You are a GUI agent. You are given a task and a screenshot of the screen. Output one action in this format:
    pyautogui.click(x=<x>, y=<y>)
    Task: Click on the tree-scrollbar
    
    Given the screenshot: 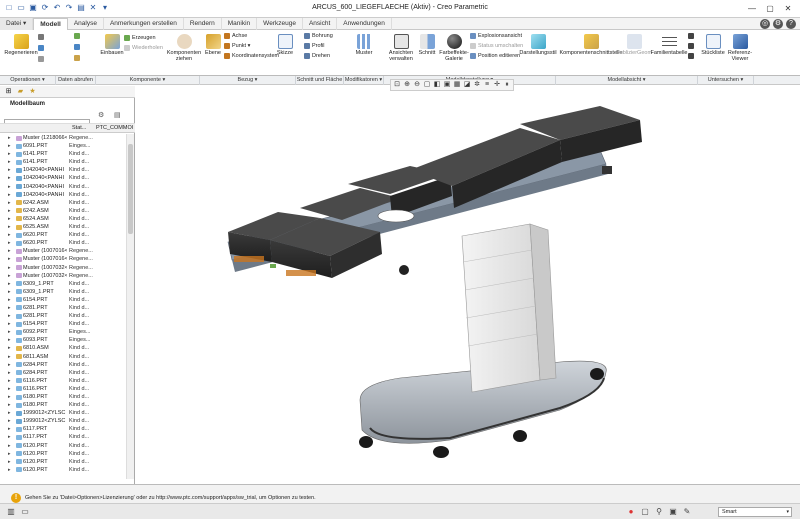 What is the action you would take?
    pyautogui.click(x=130, y=306)
    